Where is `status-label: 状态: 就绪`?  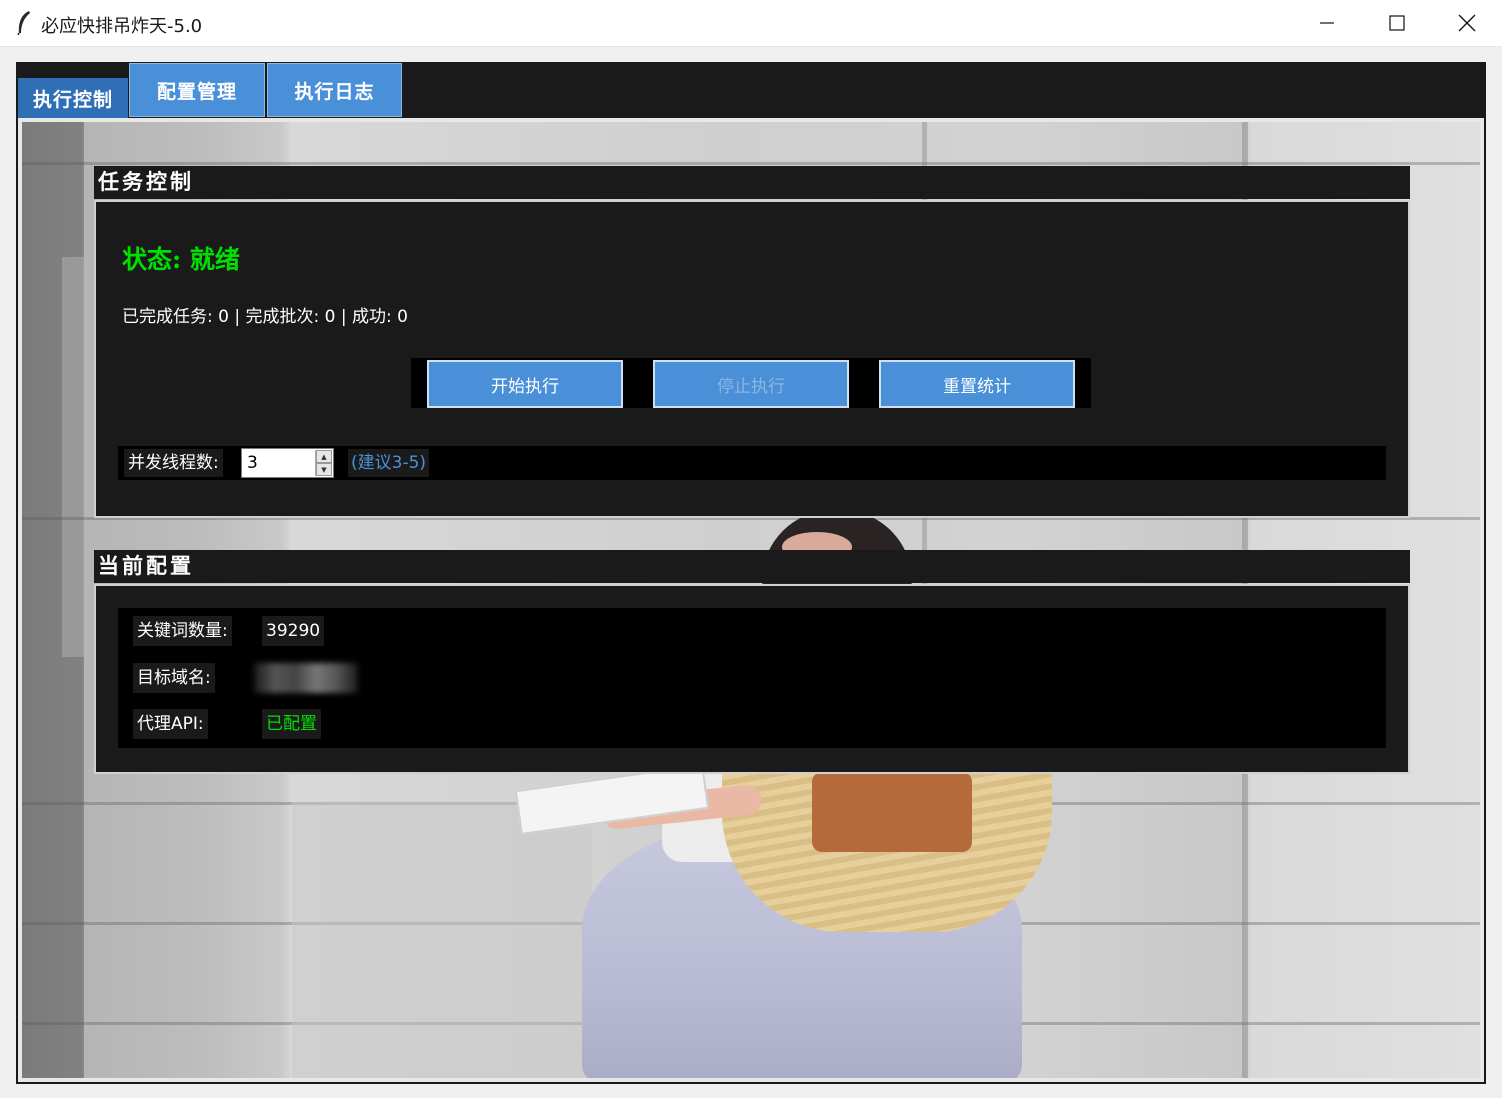 status-label: 状态: 就绪 is located at coordinates (181, 259).